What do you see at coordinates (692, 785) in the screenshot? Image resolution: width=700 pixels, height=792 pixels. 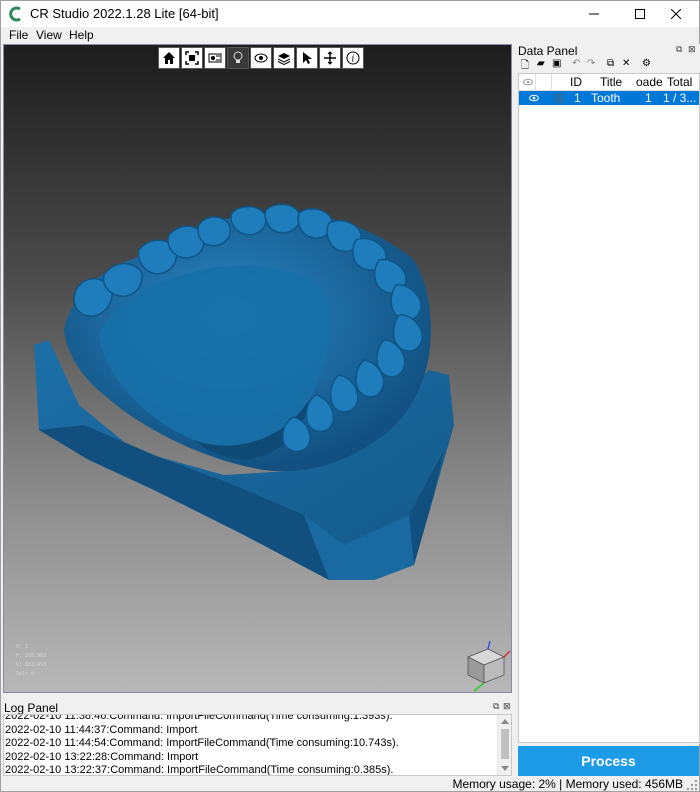 I see `resize-grip-icon` at bounding box center [692, 785].